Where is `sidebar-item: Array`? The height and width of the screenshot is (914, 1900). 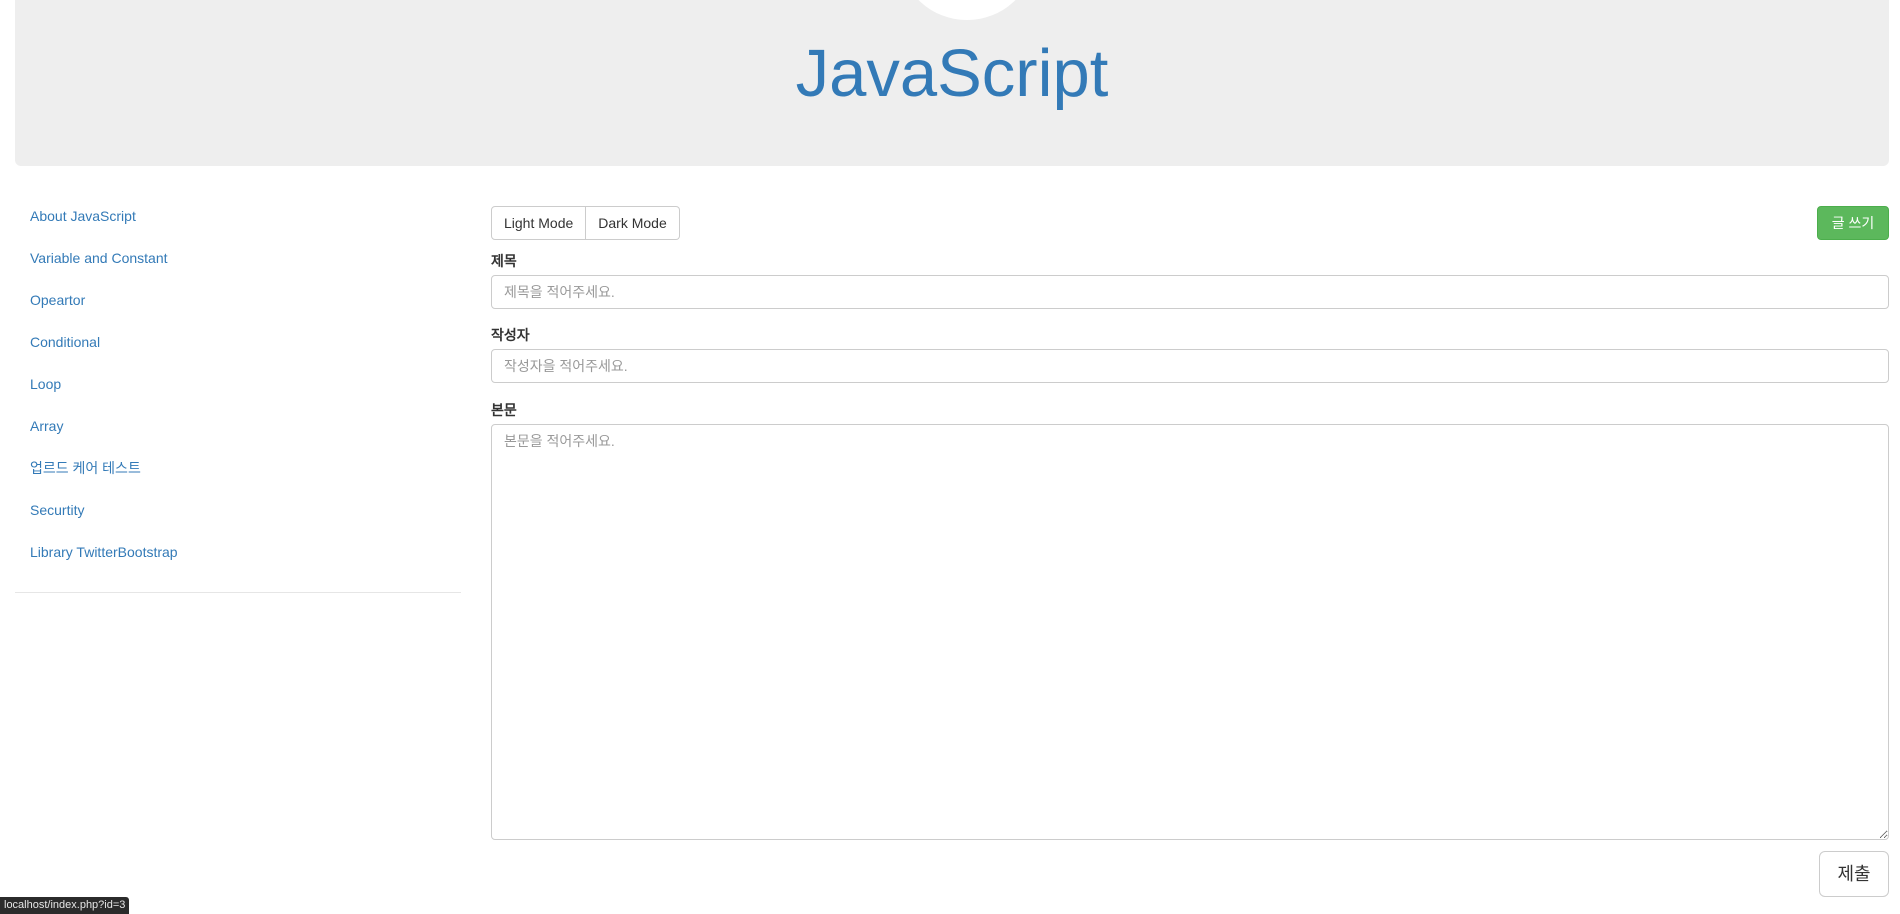
sidebar-item: Array is located at coordinates (238, 427).